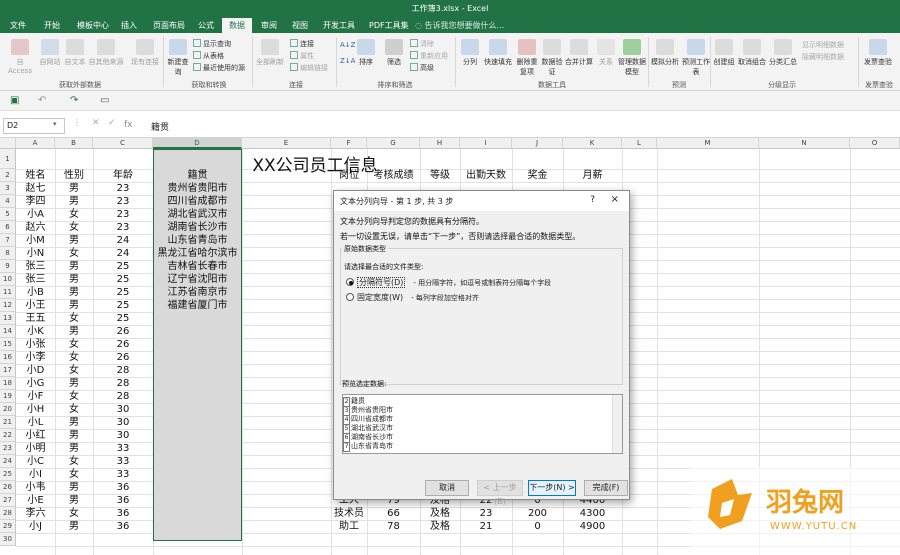  I want to click on table-cell: 黑龙江省哈尔滨市, so click(197, 254).